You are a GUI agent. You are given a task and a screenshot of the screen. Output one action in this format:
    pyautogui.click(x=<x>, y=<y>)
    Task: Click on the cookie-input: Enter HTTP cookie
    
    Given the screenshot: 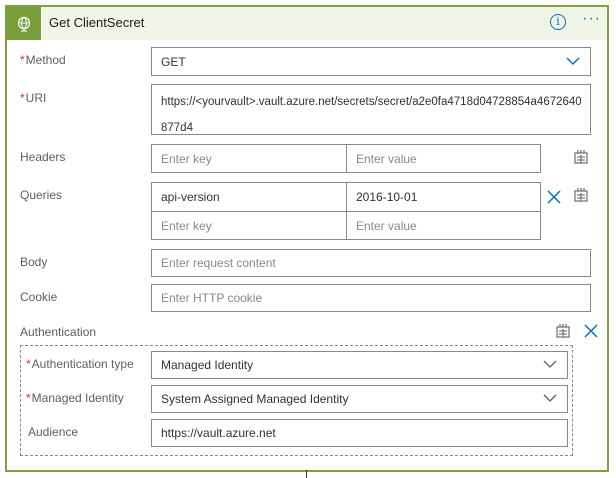 What is the action you would take?
    pyautogui.click(x=371, y=298)
    